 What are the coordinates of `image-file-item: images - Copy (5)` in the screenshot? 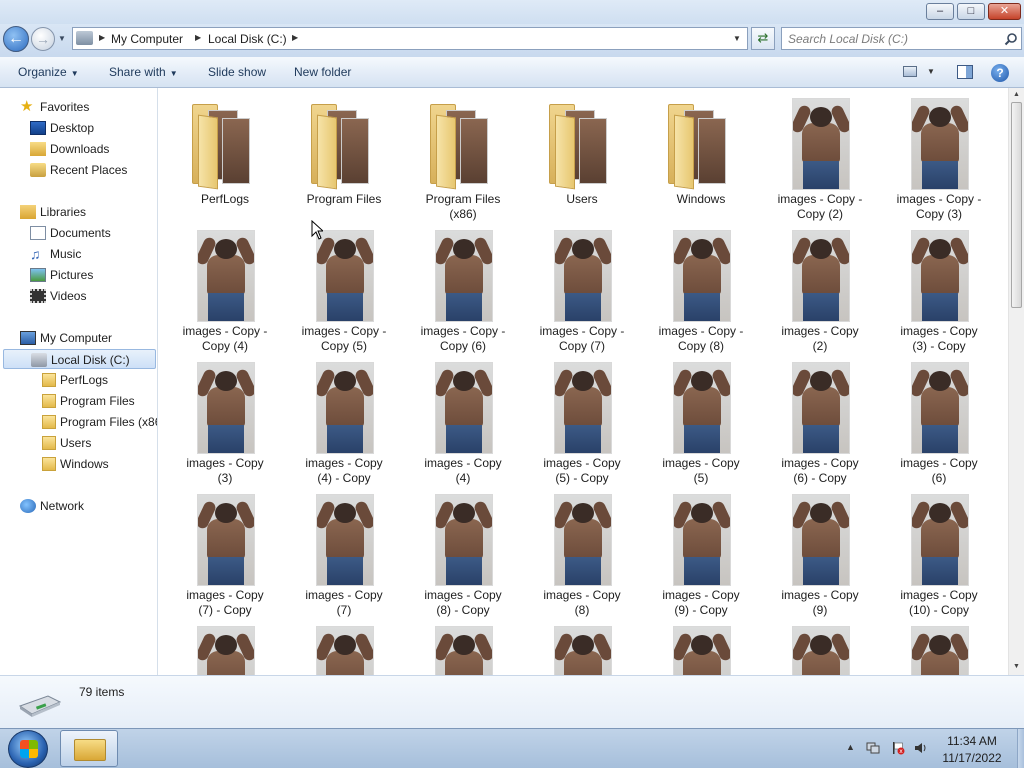 It's located at (701, 418).